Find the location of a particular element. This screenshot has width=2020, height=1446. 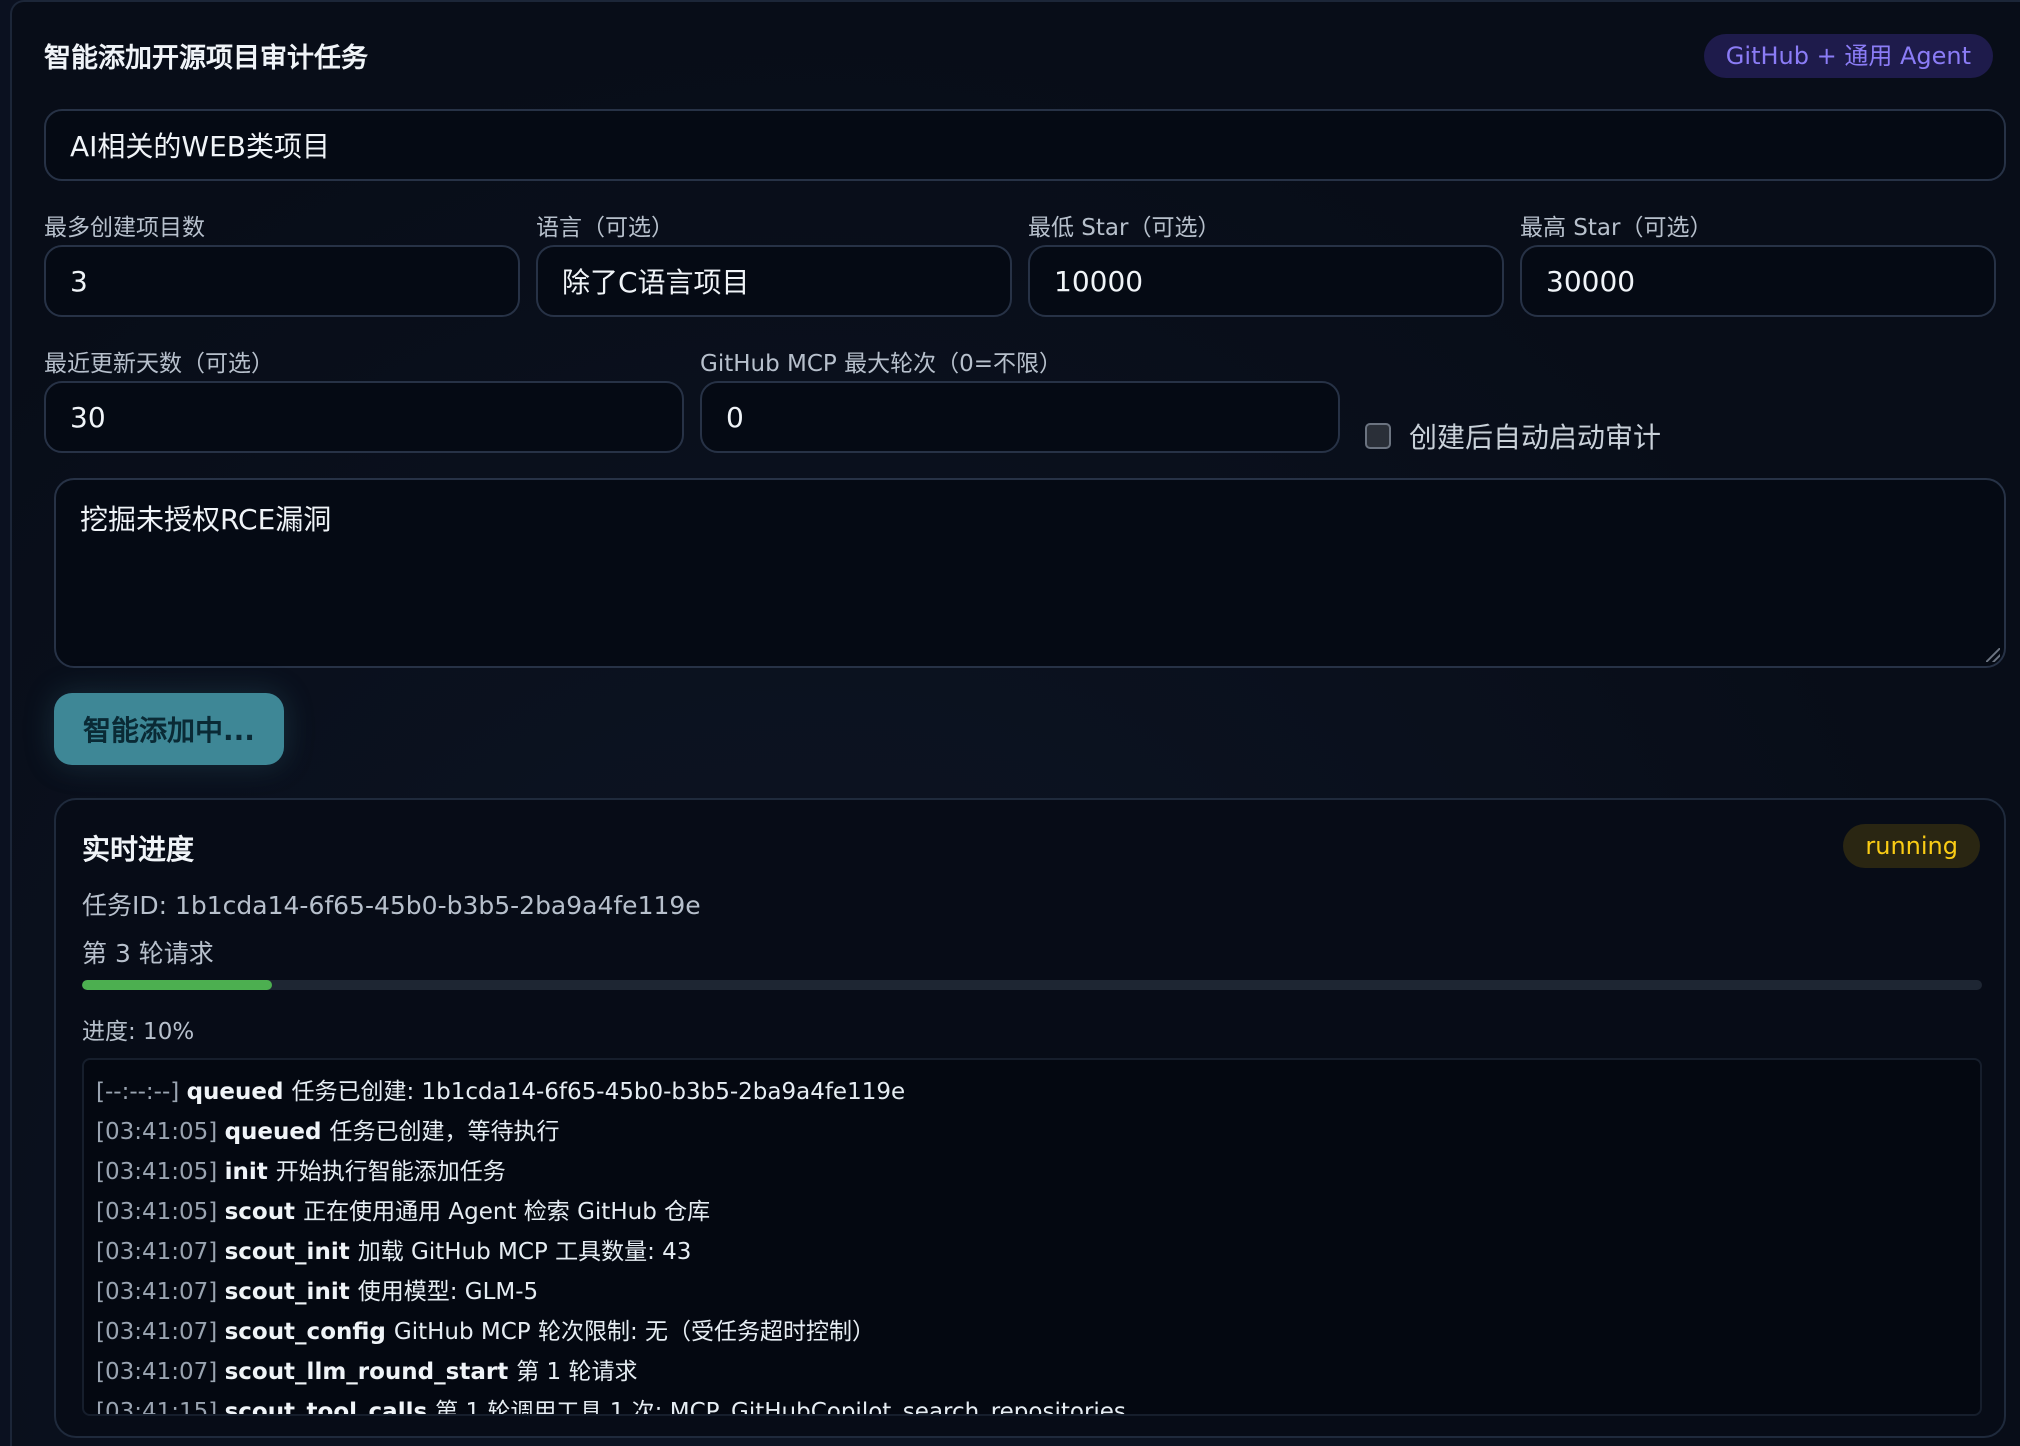

min-star-label: 最低 Star（可选） is located at coordinates (1124, 228).